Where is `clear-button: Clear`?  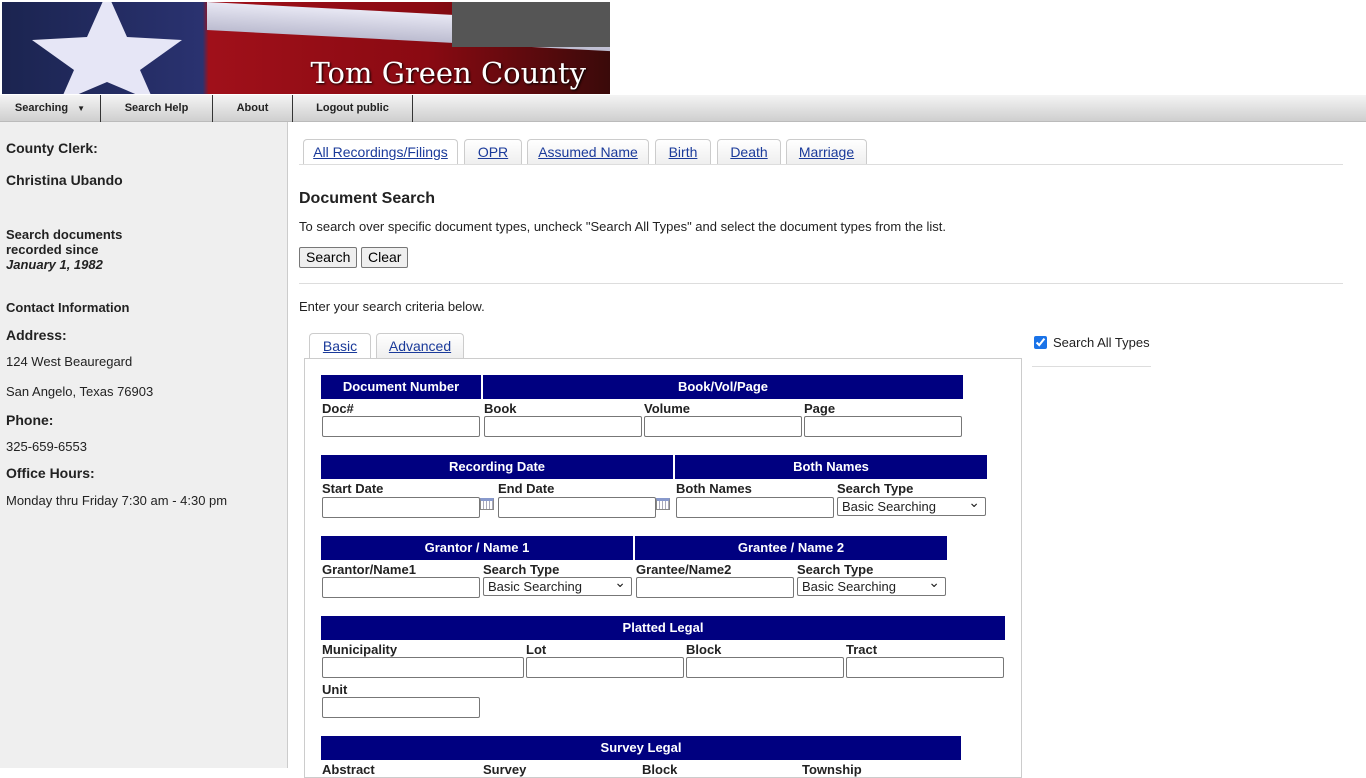 clear-button: Clear is located at coordinates (385, 257).